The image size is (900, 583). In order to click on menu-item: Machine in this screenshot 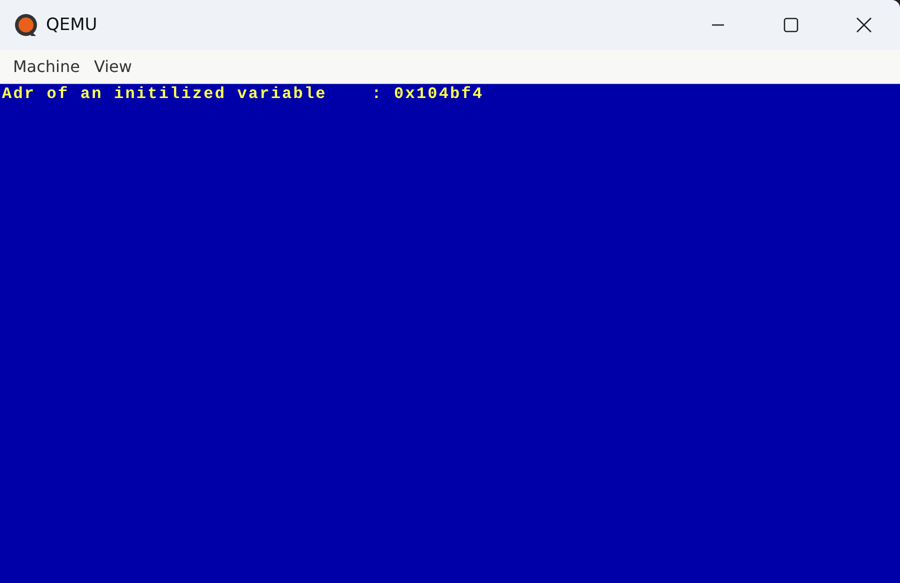, I will do `click(46, 66)`.